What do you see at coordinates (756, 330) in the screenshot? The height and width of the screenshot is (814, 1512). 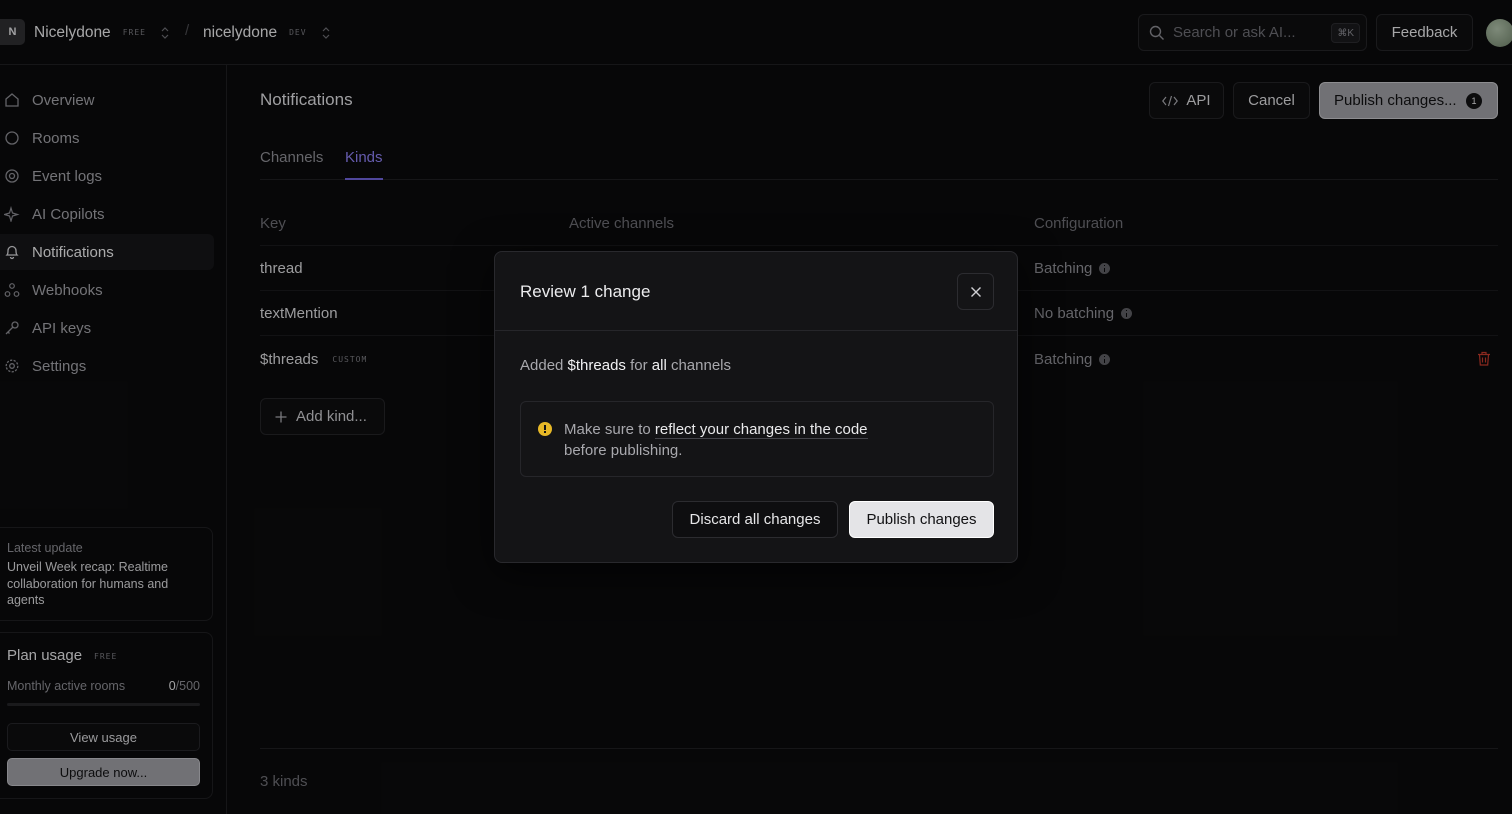 I see `modal-divider` at bounding box center [756, 330].